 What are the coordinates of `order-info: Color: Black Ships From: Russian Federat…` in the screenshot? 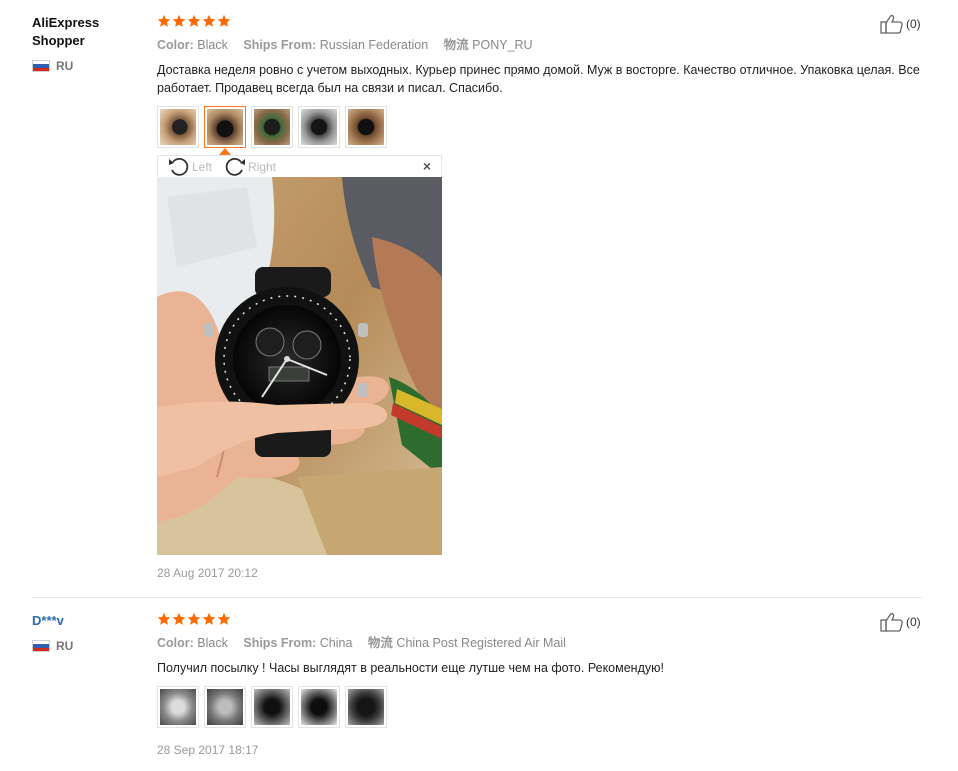 It's located at (351, 45).